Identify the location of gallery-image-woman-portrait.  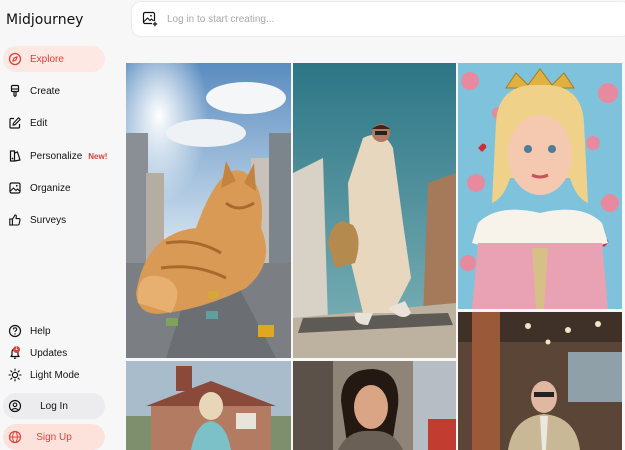
(374, 405).